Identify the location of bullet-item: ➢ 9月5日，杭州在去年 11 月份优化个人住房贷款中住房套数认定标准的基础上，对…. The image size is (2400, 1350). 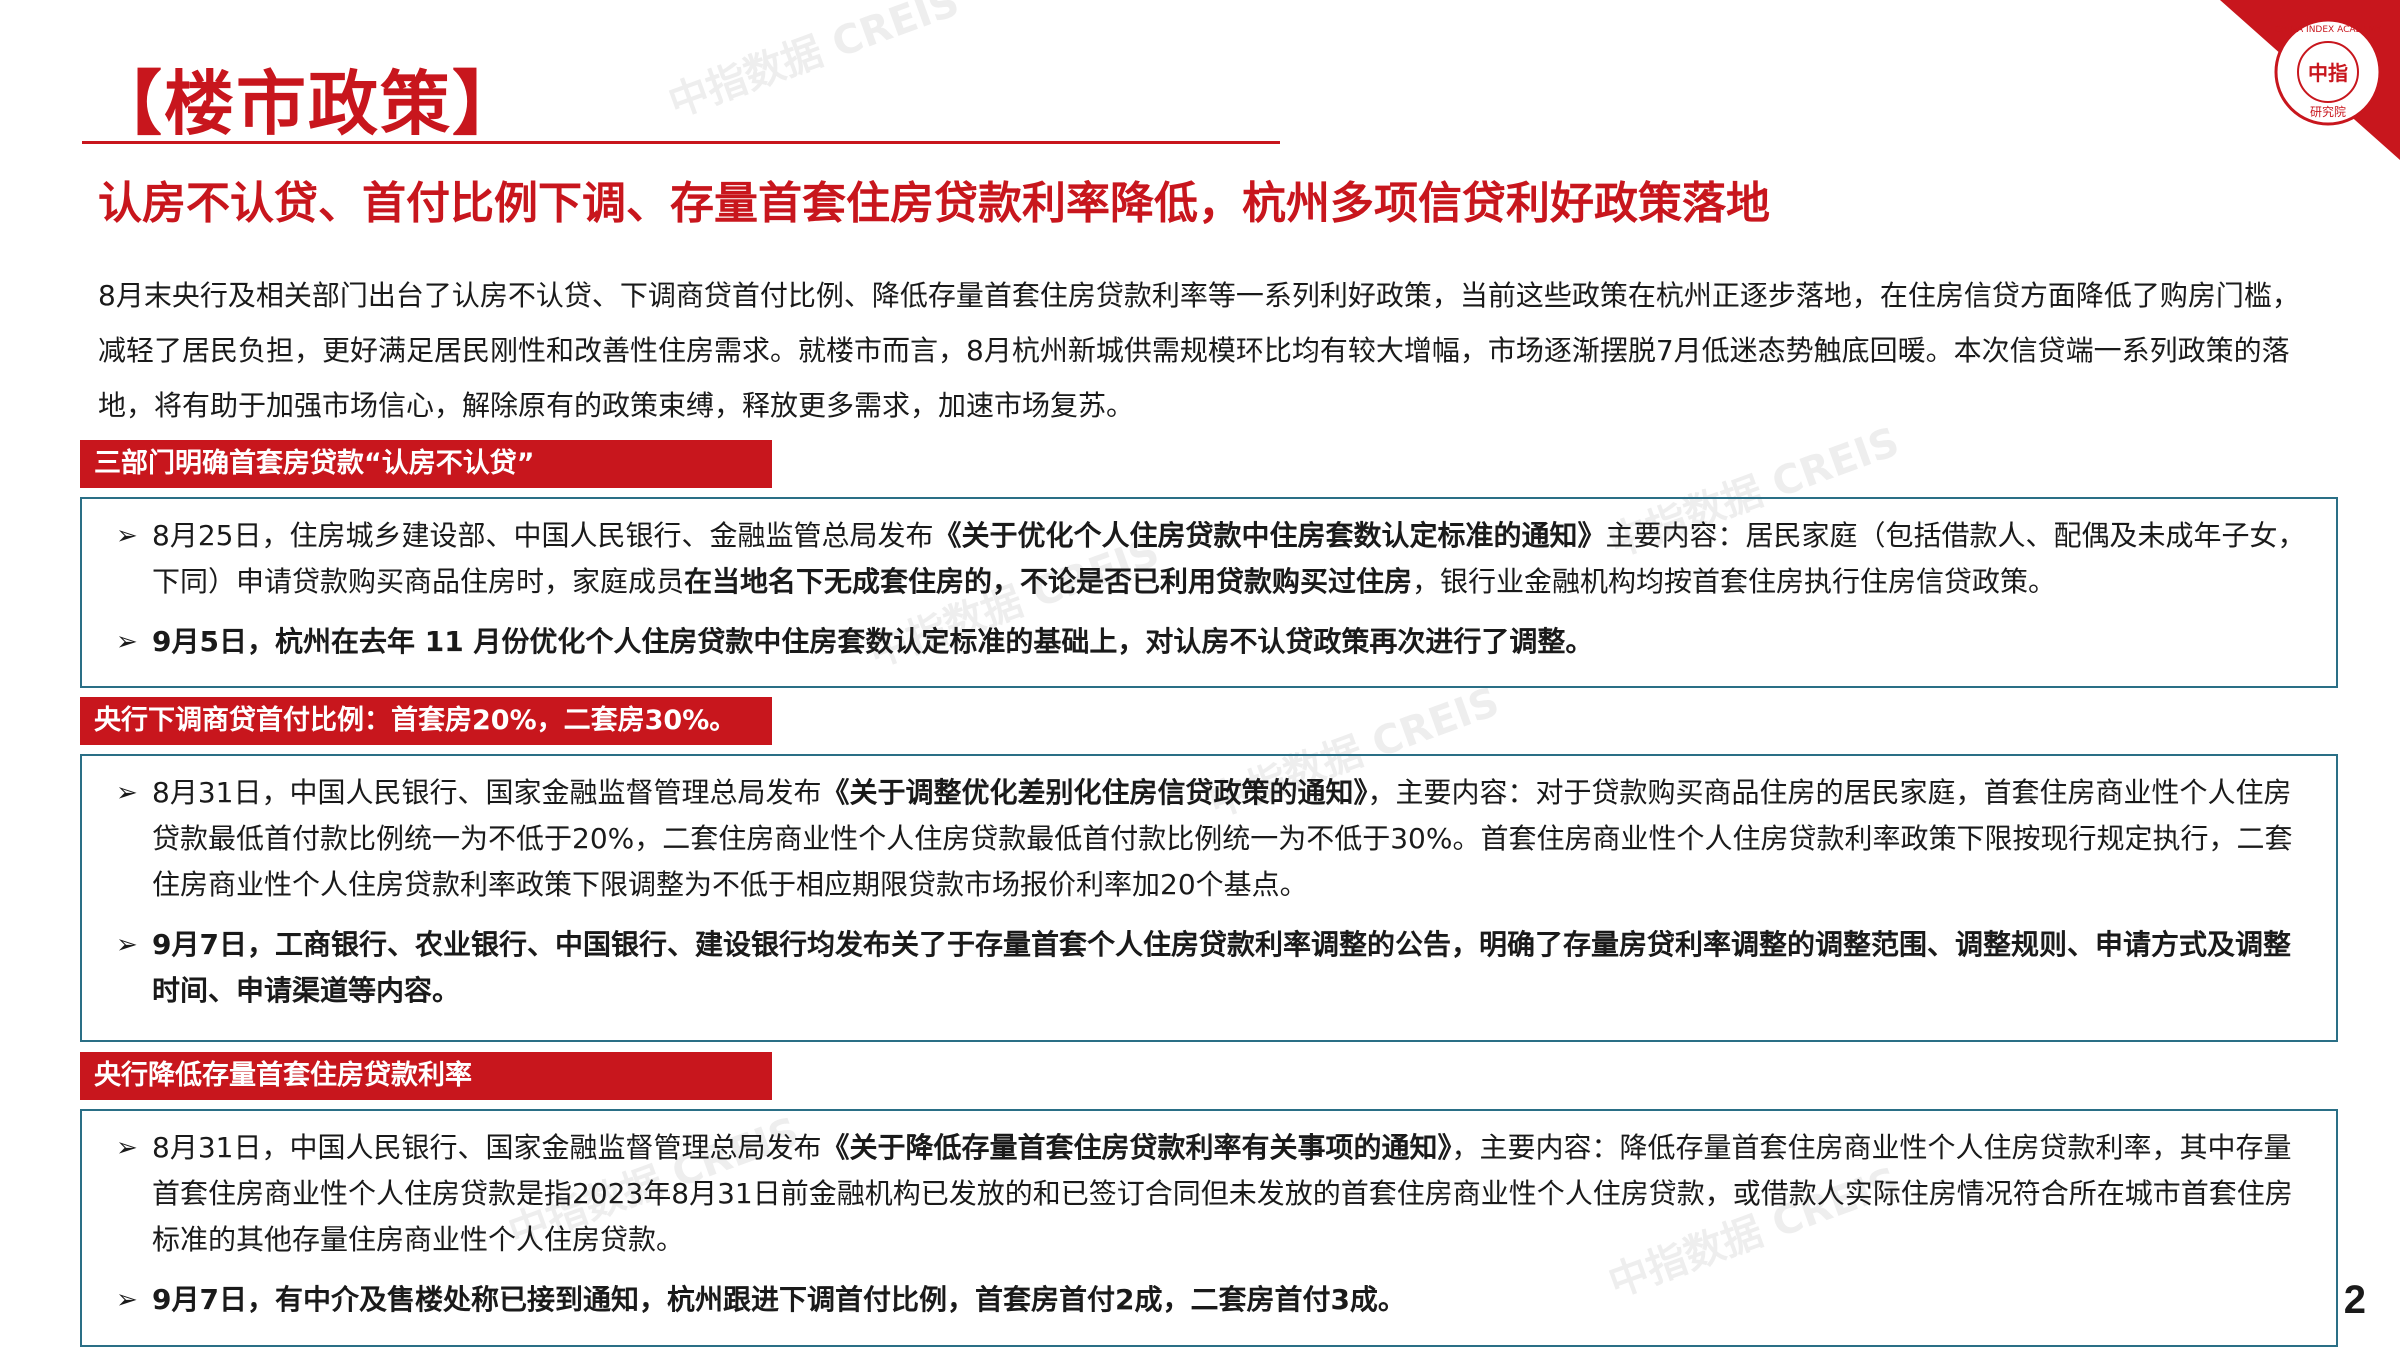
(1209, 642).